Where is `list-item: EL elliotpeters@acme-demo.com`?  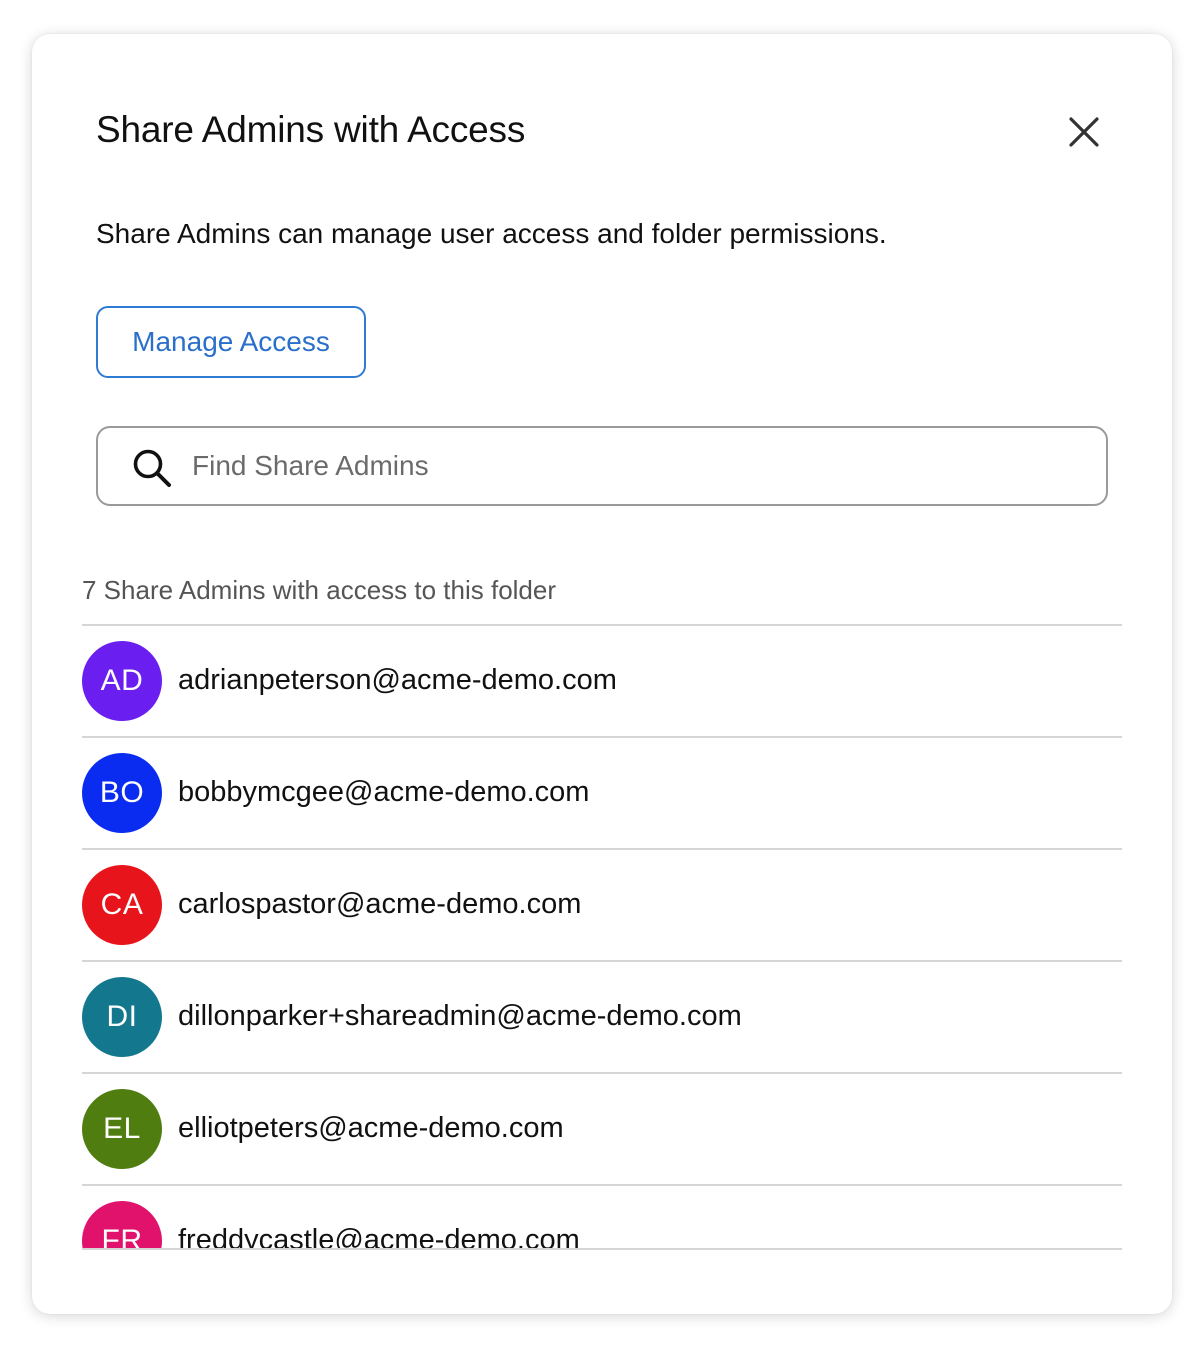 list-item: EL elliotpeters@acme-demo.com is located at coordinates (602, 1130).